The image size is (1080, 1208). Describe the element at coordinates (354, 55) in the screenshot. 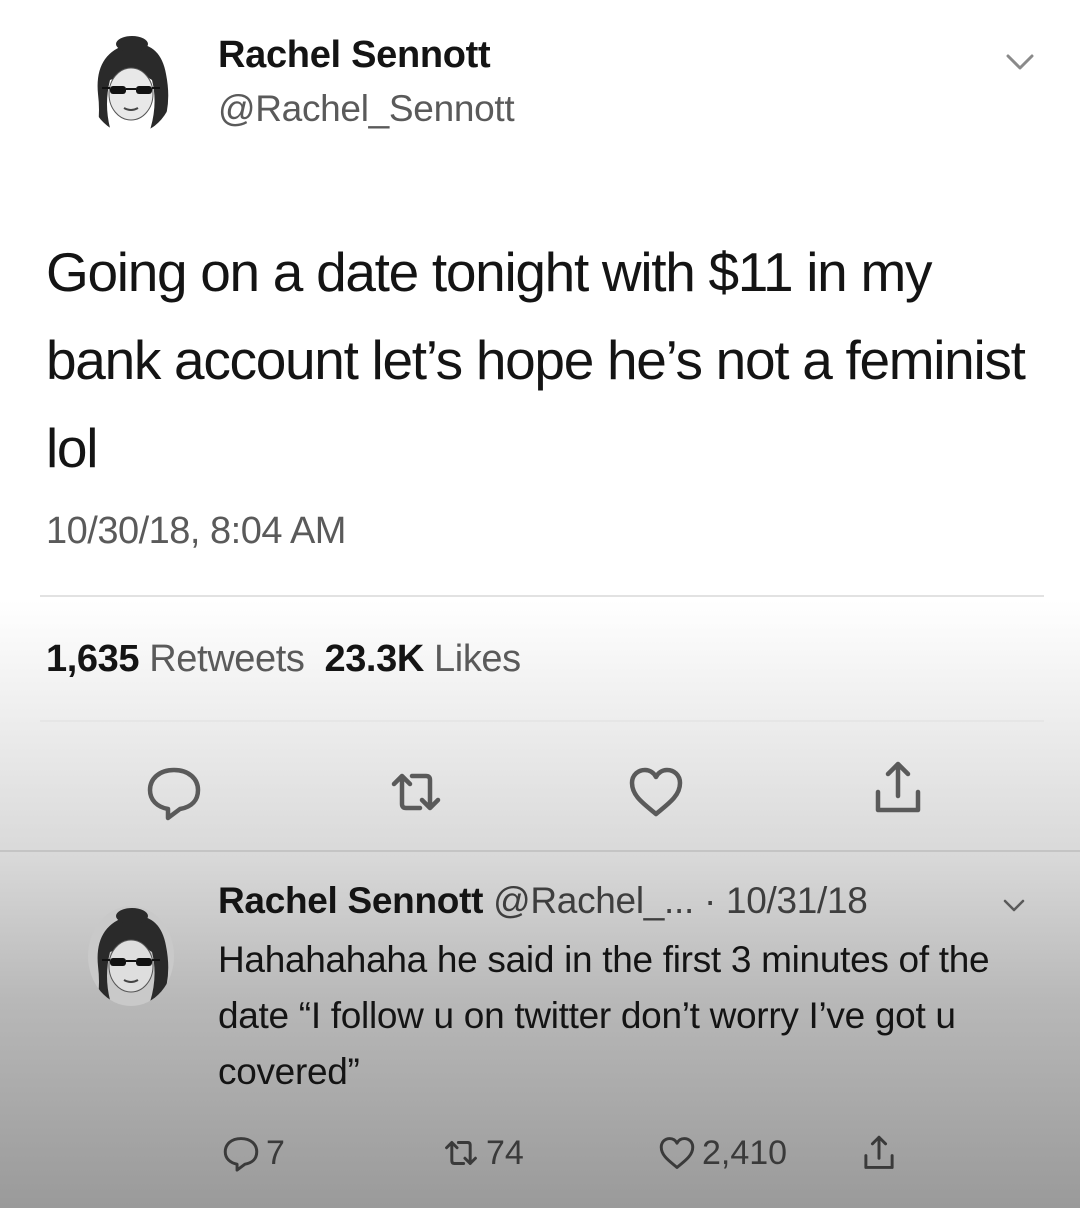

I see `author-name: Rachel Sennott` at that location.